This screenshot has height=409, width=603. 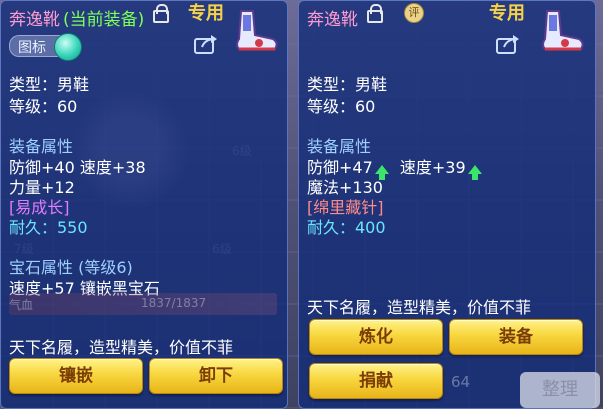 What do you see at coordinates (216, 376) in the screenshot?
I see `remove-button: 卸下` at bounding box center [216, 376].